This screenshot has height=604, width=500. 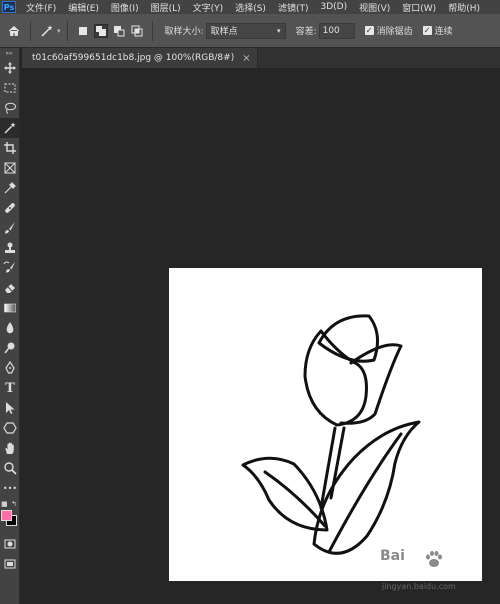 I want to click on more-tools-icon: •••, so click(x=10, y=488).